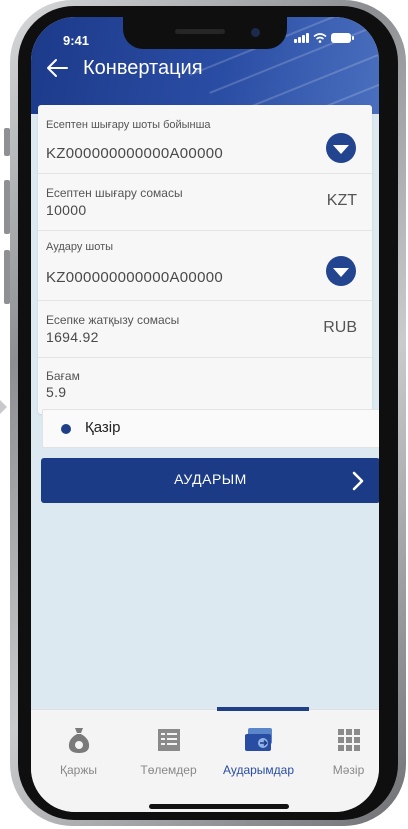  Describe the element at coordinates (66, 429) in the screenshot. I see `radio-selected-icon` at that location.